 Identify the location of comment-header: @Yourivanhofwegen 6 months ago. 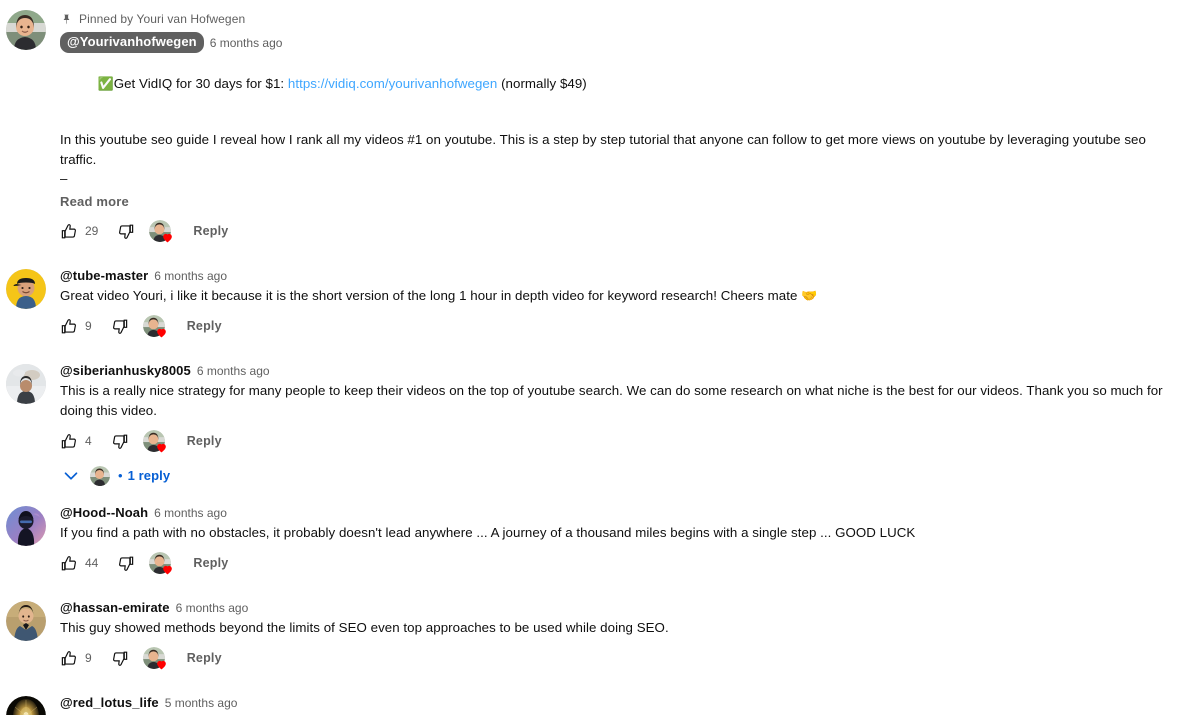
(616, 42).